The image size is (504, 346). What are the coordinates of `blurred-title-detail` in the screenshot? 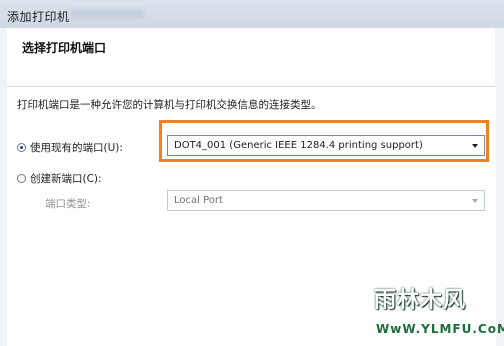 It's located at (107, 14).